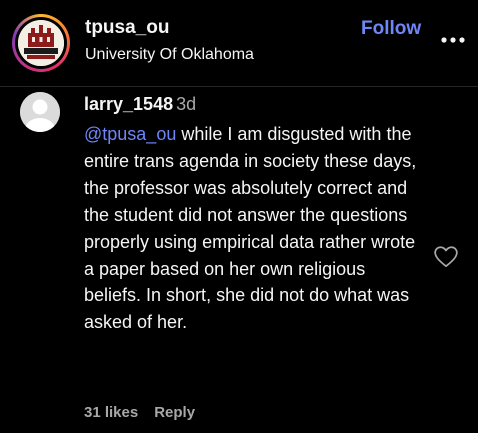  Describe the element at coordinates (111, 412) in the screenshot. I see `likes-count: 31 likes` at that location.